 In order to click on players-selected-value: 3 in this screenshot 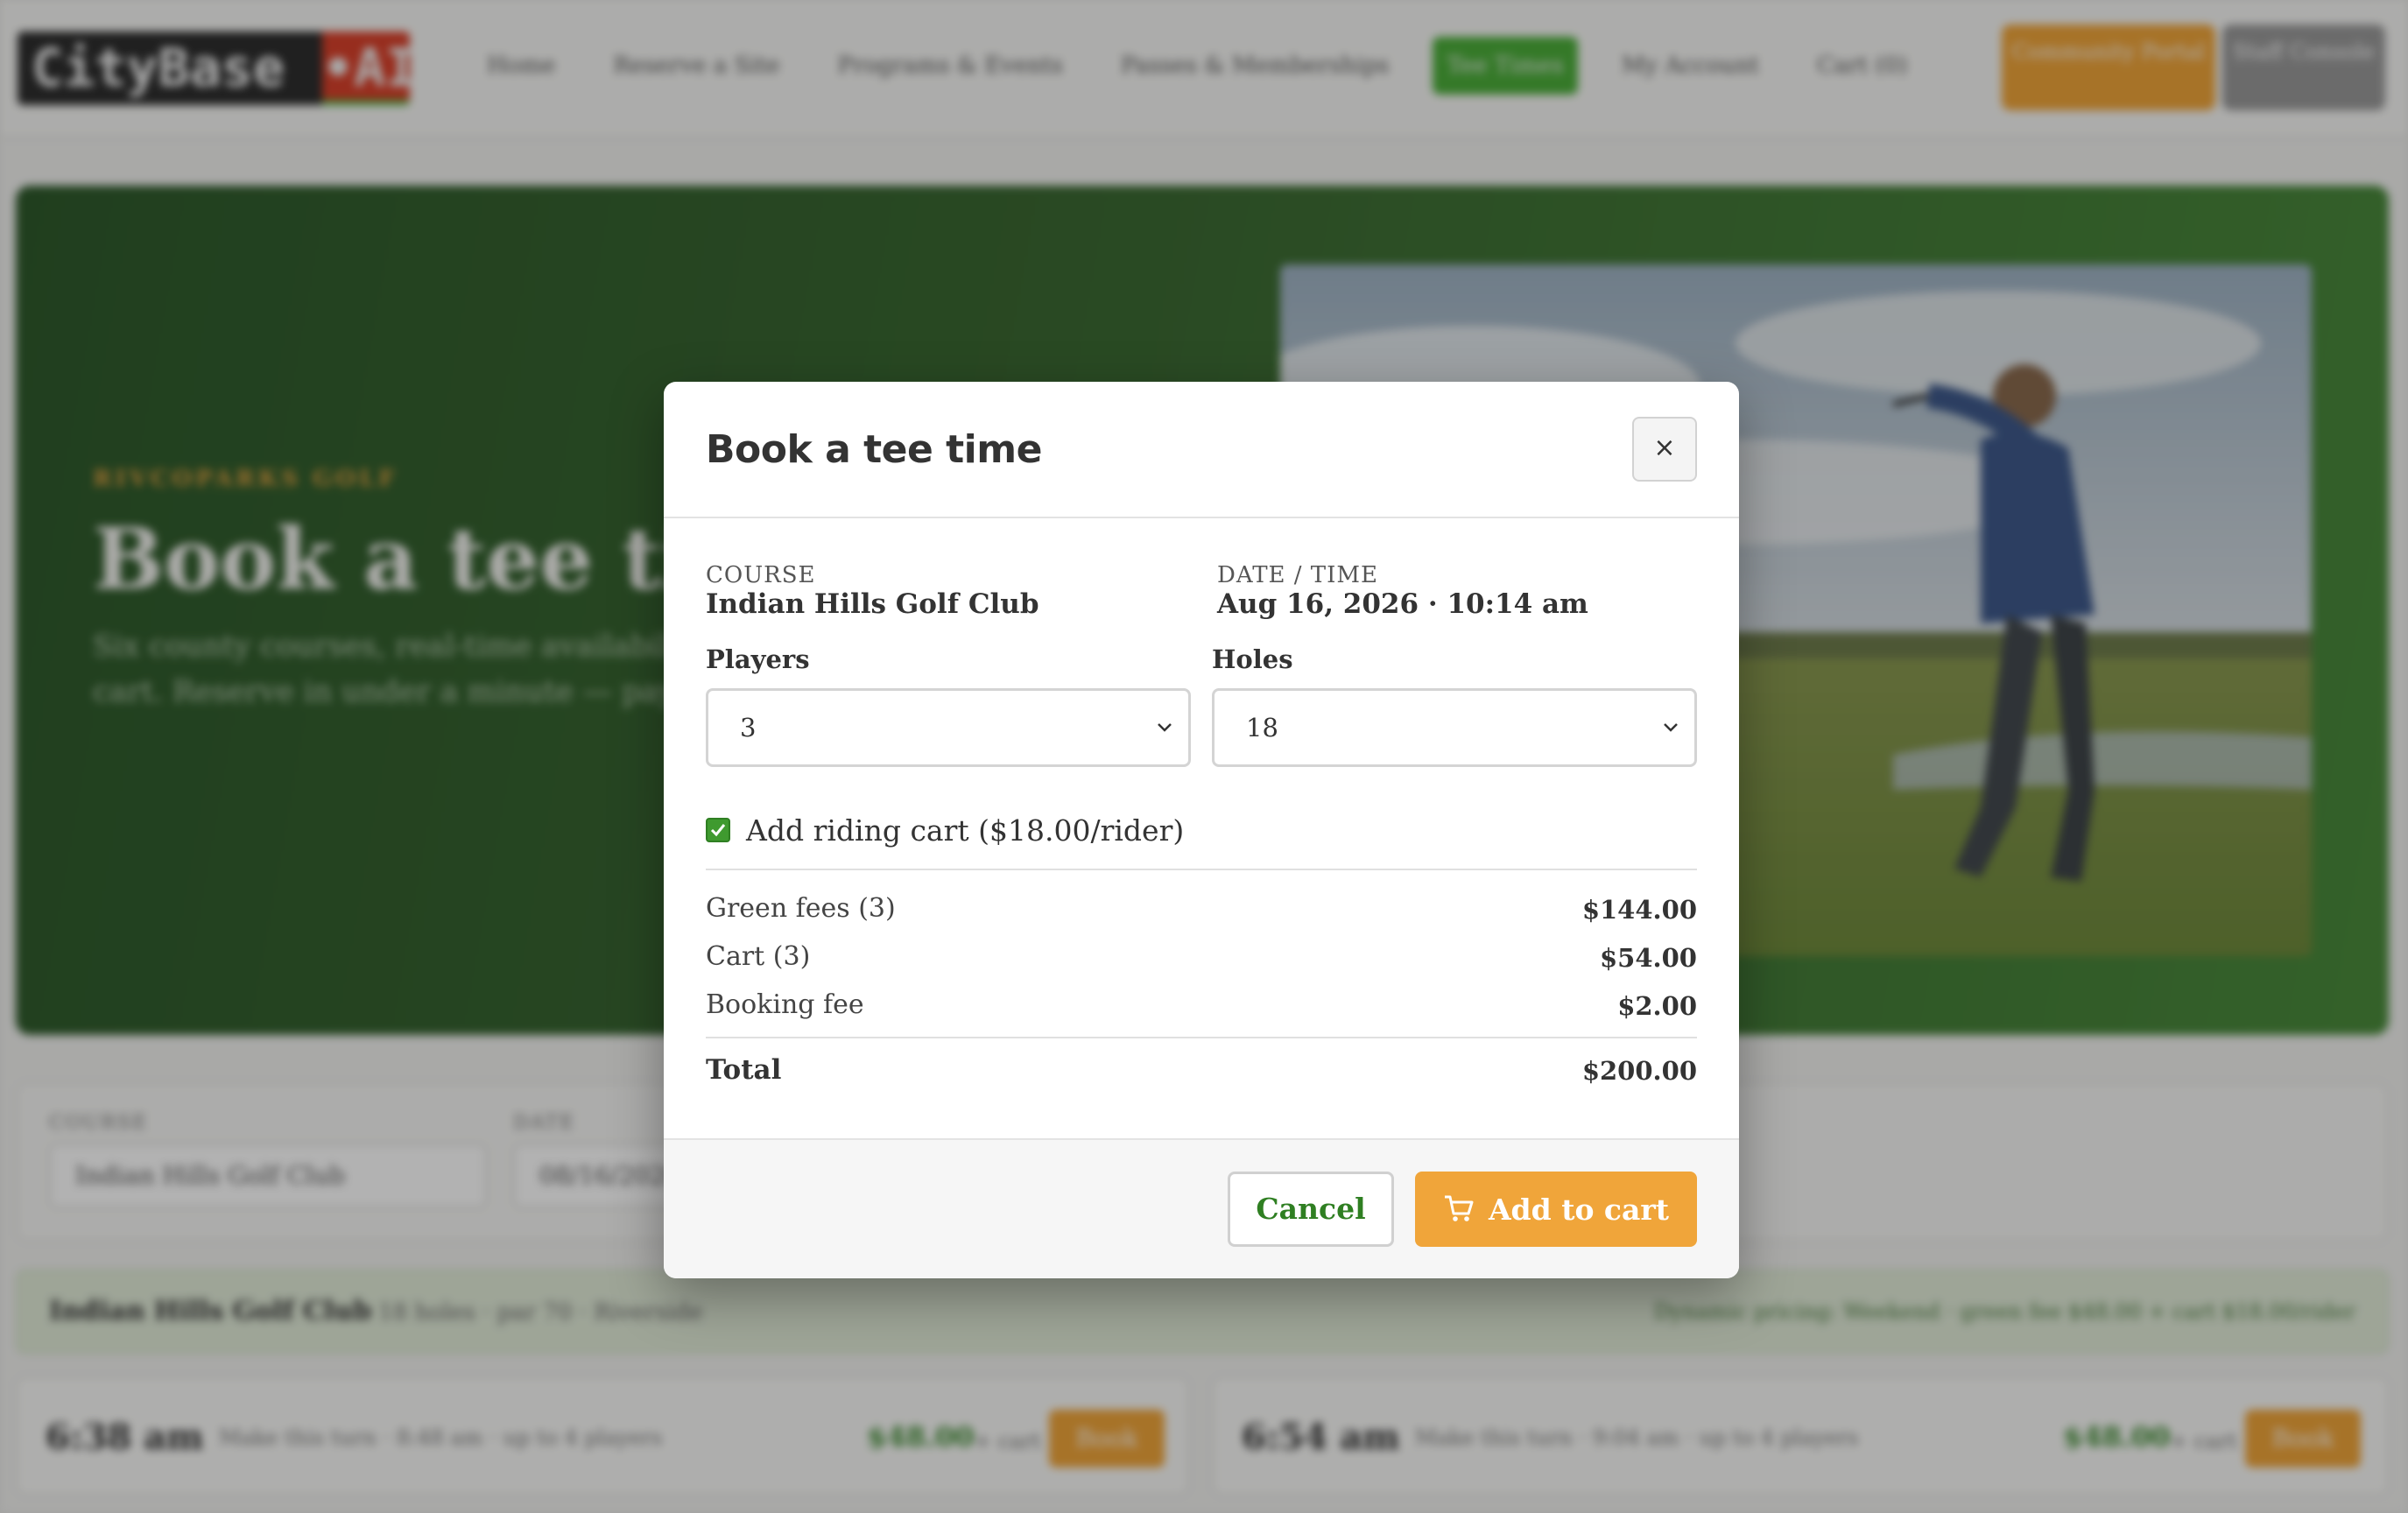, I will do `click(748, 728)`.